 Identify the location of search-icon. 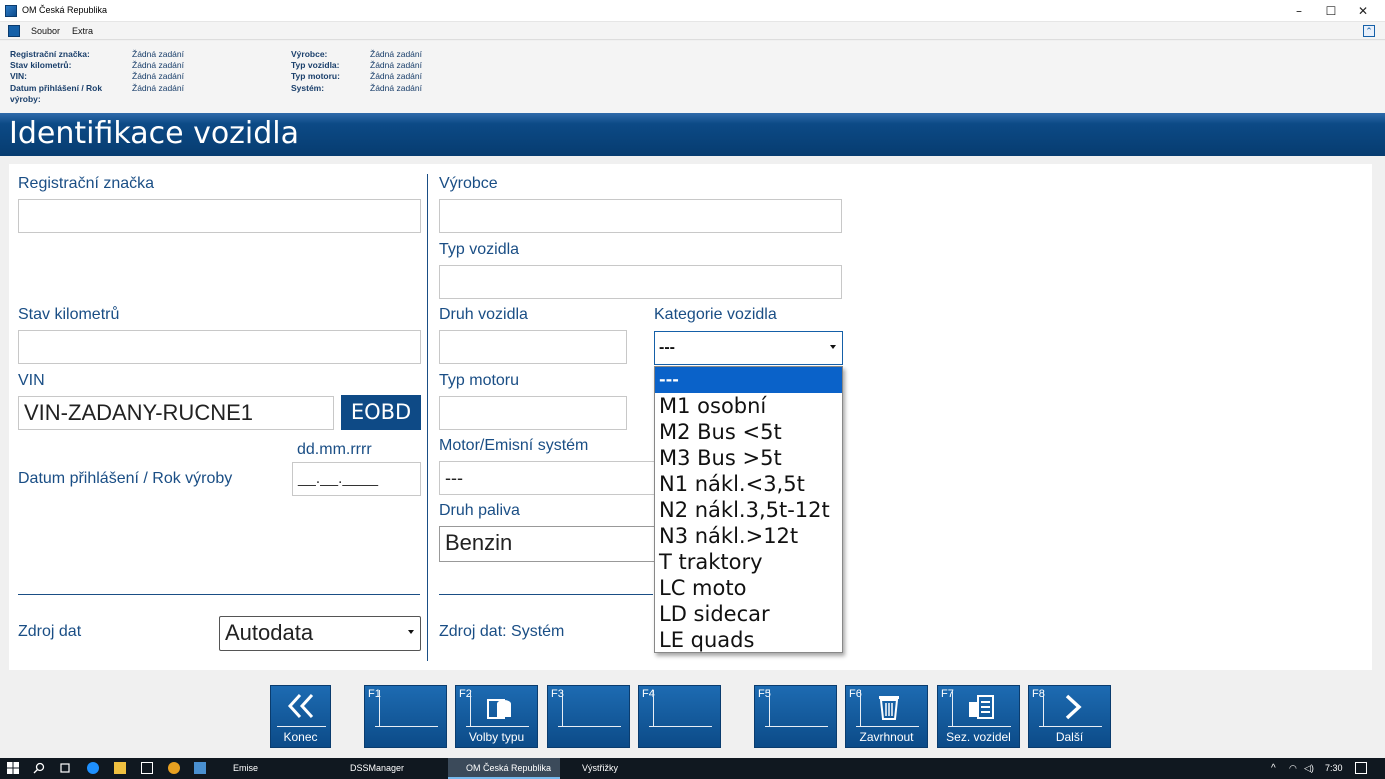
(39, 768).